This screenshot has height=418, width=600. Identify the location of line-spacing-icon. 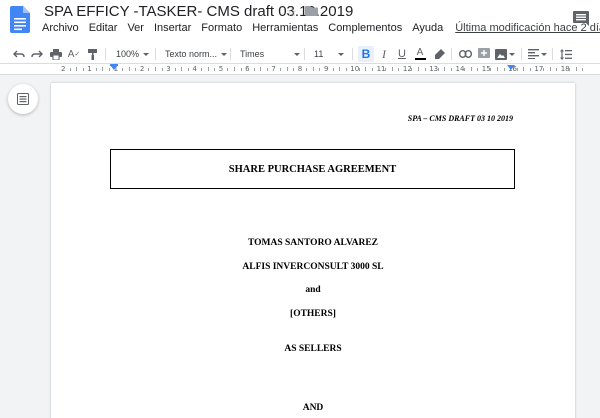
(566, 54).